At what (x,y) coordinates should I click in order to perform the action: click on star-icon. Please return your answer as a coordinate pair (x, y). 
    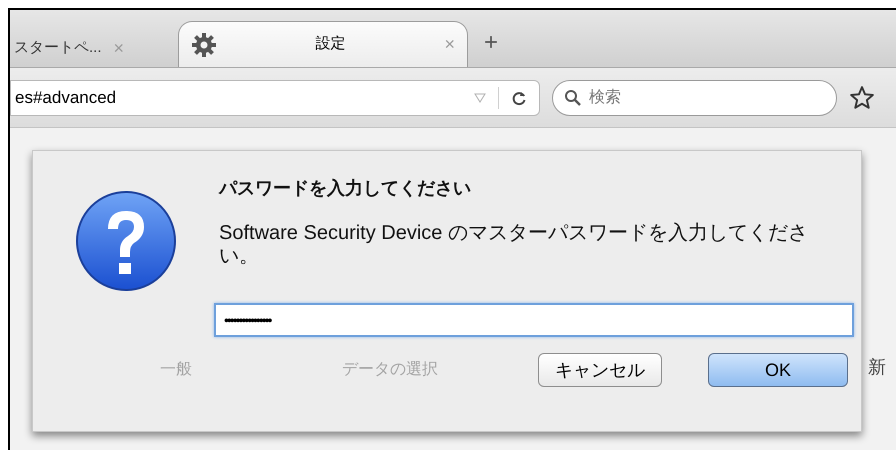
    Looking at the image, I should click on (862, 97).